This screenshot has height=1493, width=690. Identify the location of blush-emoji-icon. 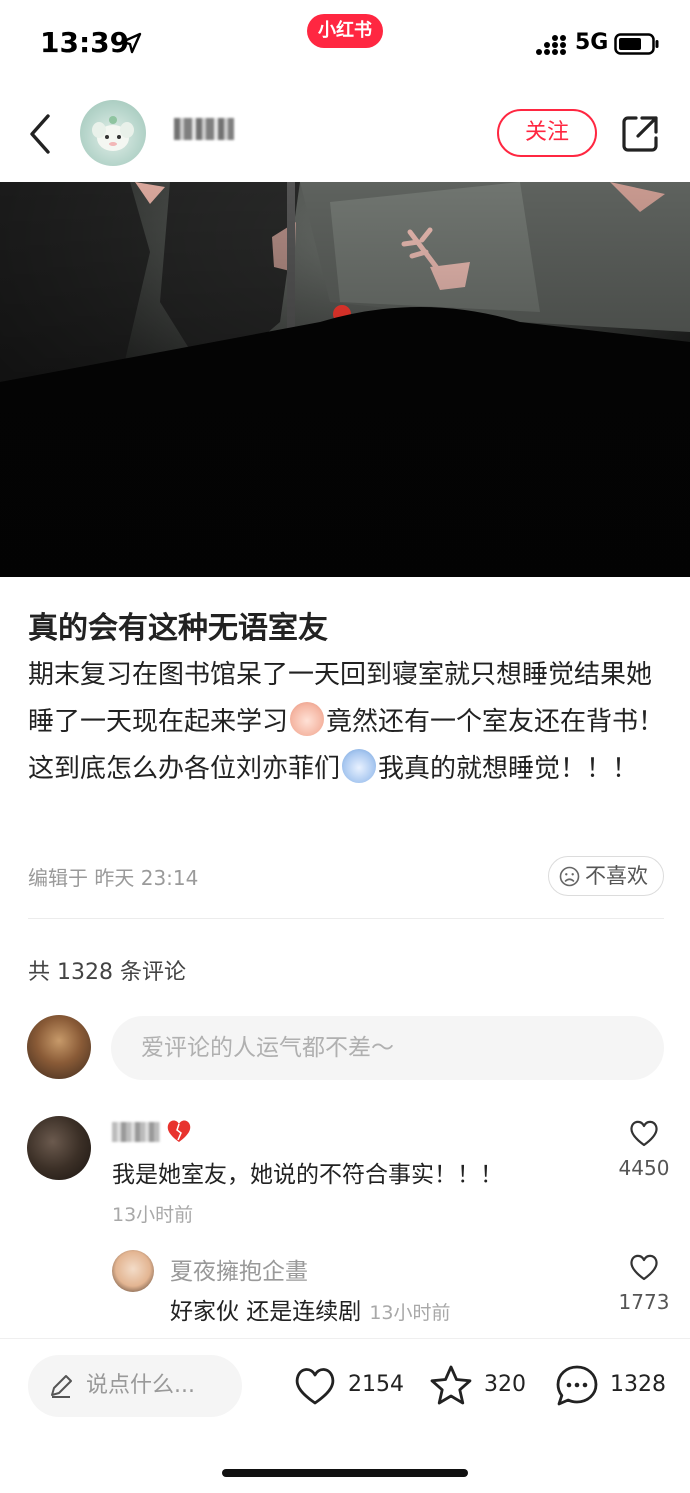
(307, 719).